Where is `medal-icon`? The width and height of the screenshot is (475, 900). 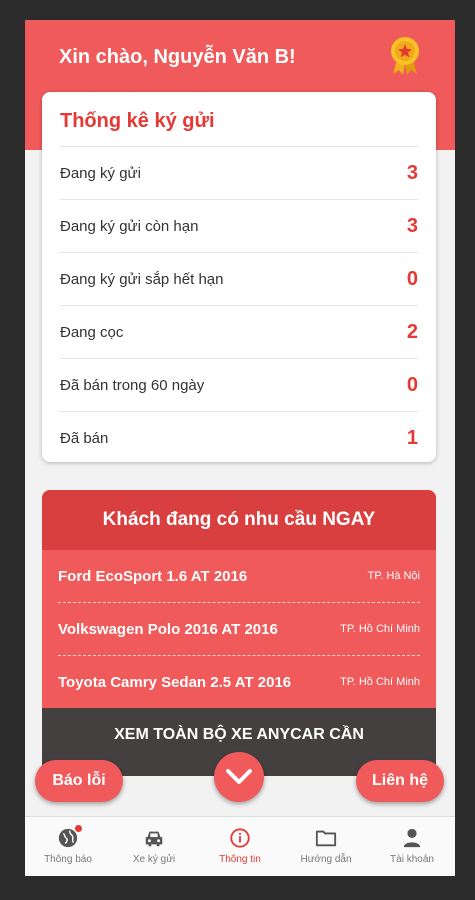
medal-icon is located at coordinates (405, 56).